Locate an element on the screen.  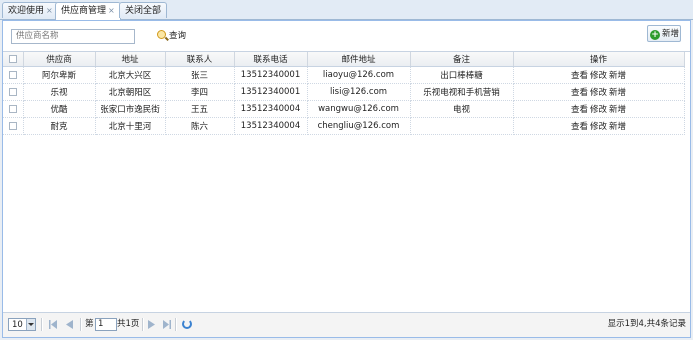
tab-welcome: 欢迎使用 × is located at coordinates (30, 10).